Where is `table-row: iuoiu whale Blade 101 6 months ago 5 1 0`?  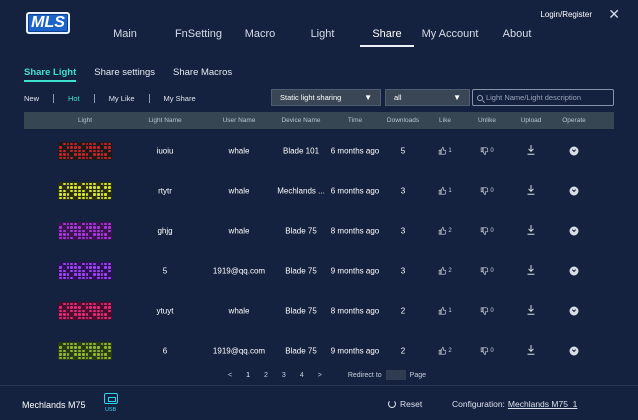 table-row: iuoiu whale Blade 101 6 months ago 5 1 0 is located at coordinates (319, 151).